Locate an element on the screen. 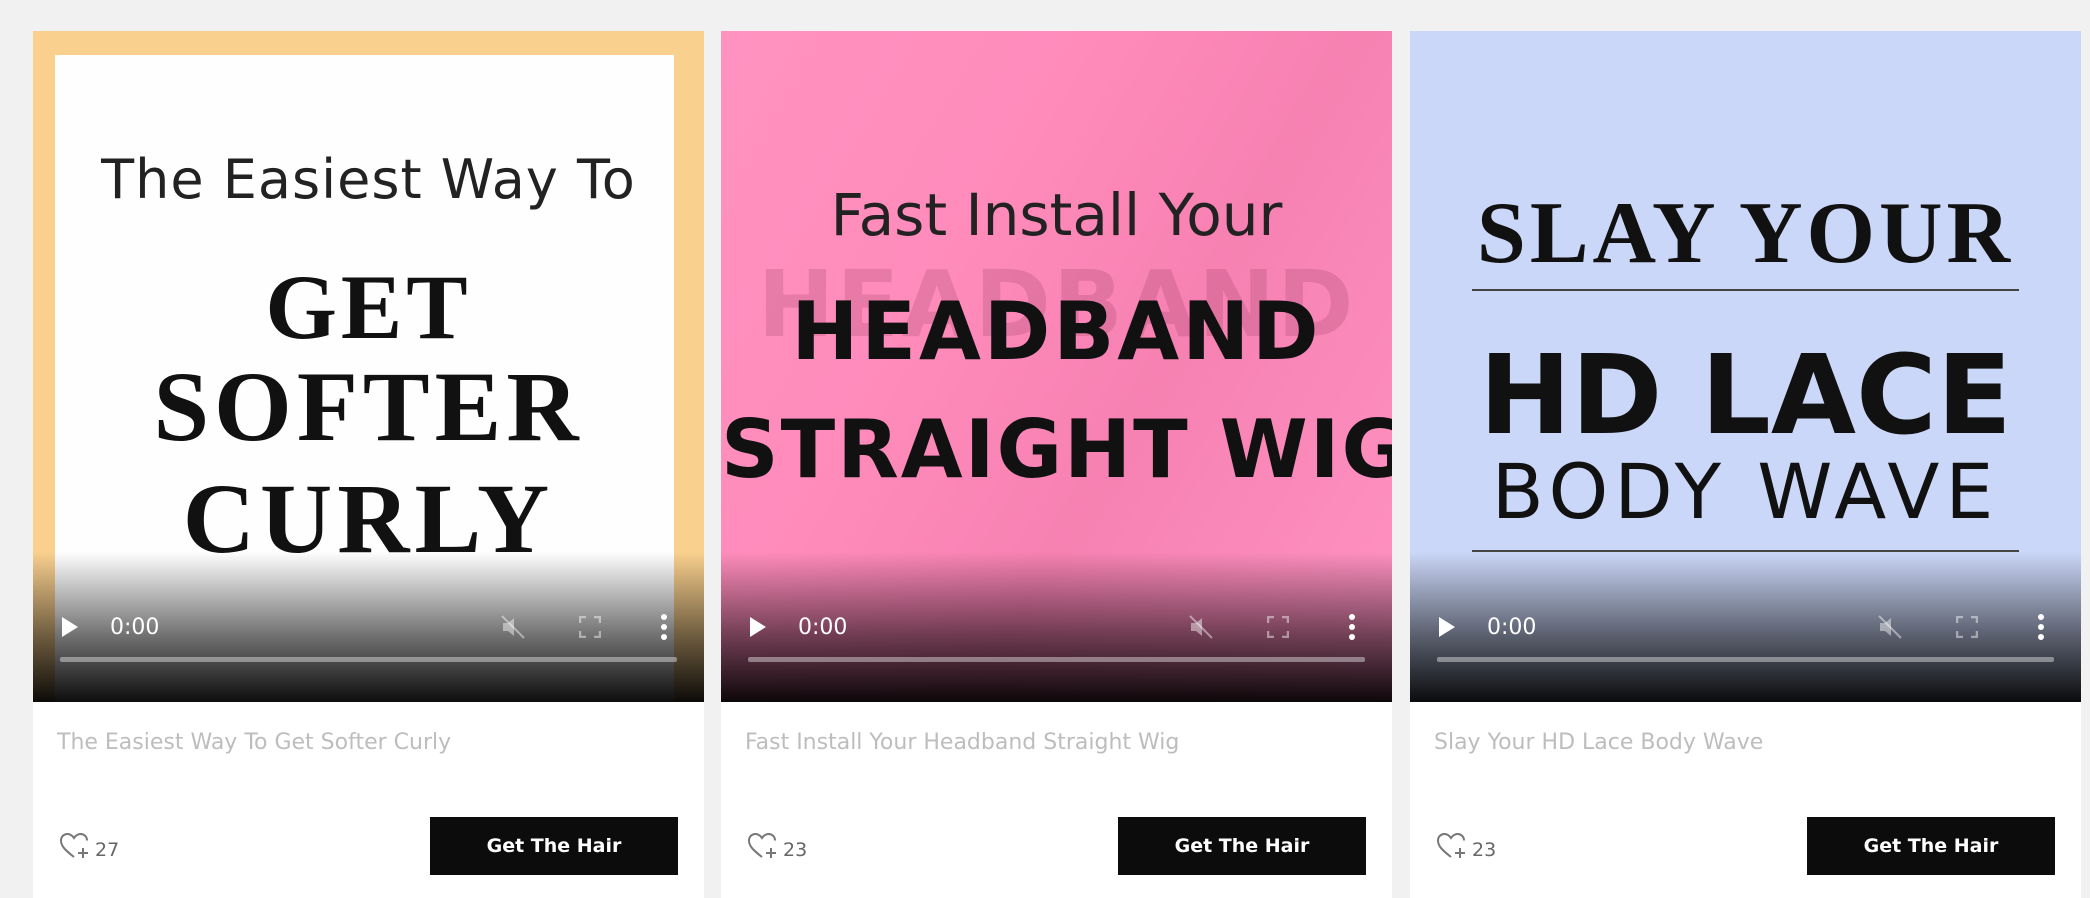  poster-text: The Easiest Way To is located at coordinates (368, 179).